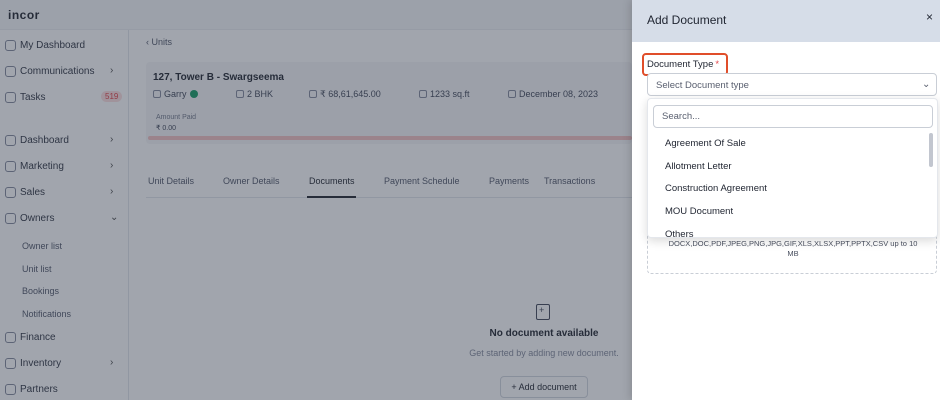  What do you see at coordinates (702, 85) in the screenshot?
I see `document-type-select-value: Select Document type` at bounding box center [702, 85].